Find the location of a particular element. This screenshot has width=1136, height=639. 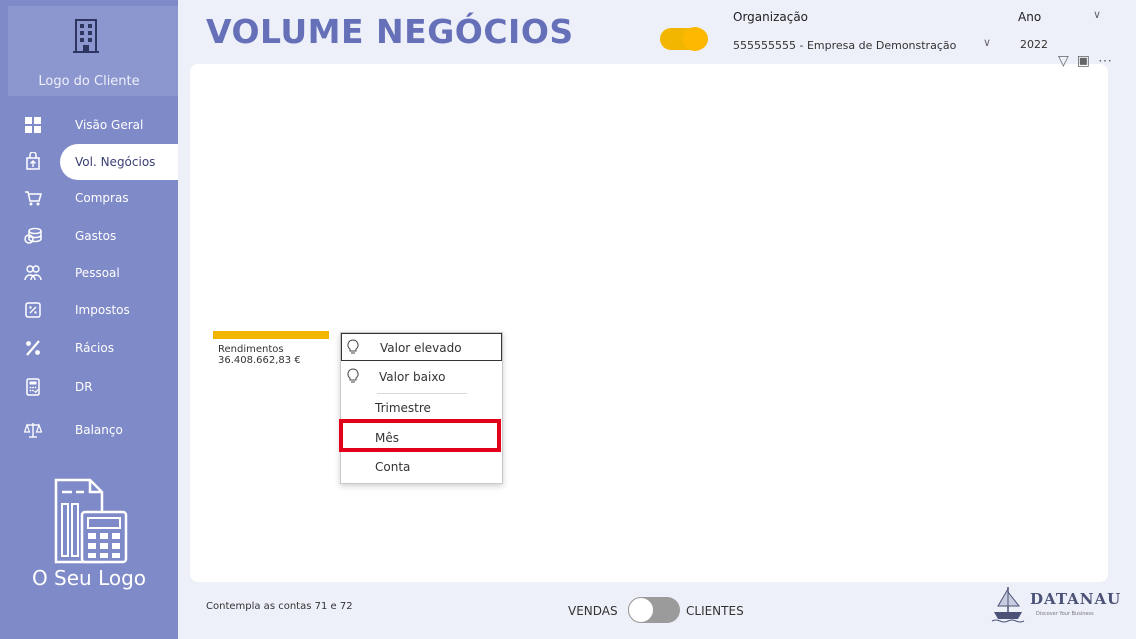

sidebar-item-impostos: Impostos is located at coordinates (89, 310).